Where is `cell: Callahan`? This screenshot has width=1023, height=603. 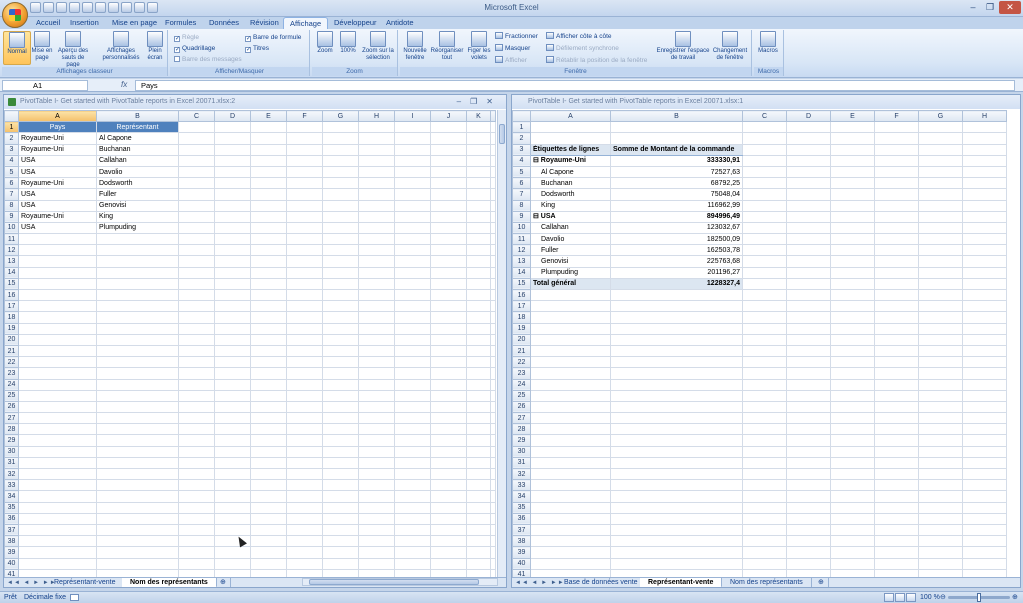 cell: Callahan is located at coordinates (137, 160).